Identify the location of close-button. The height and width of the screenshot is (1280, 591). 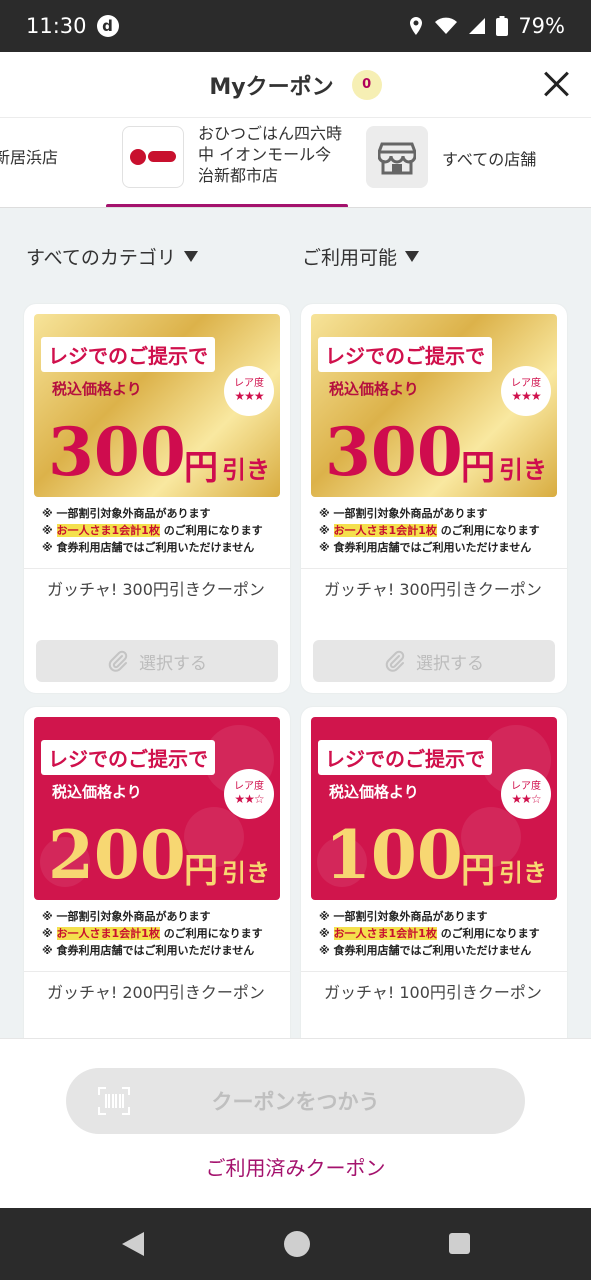
(556, 84).